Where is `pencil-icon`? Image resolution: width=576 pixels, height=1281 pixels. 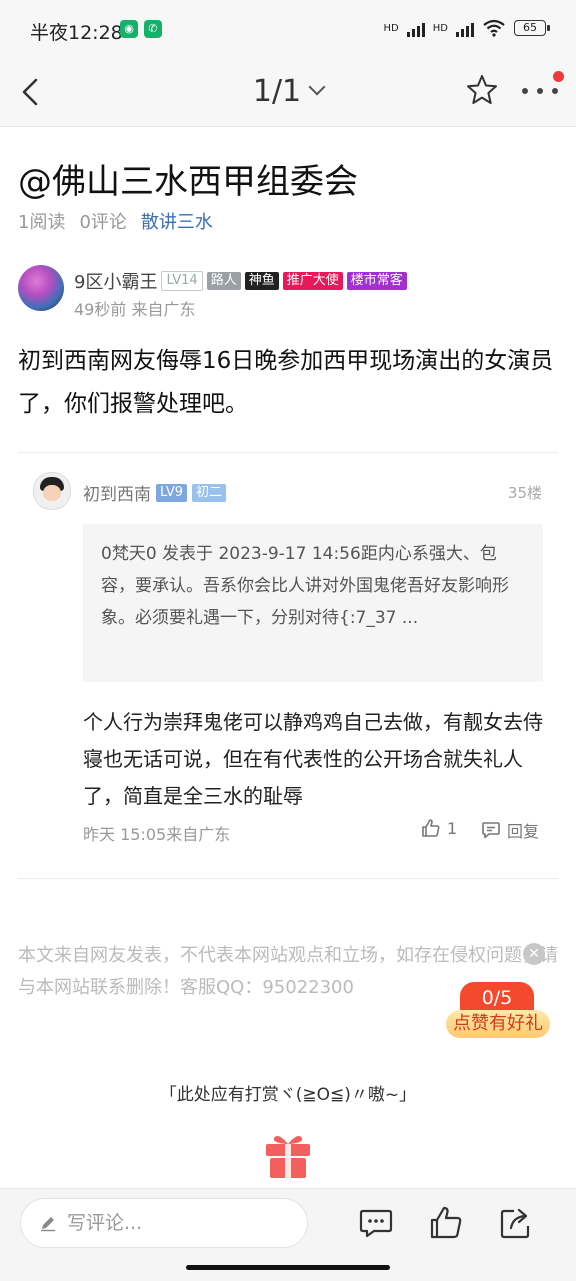
pencil-icon is located at coordinates (48, 1224).